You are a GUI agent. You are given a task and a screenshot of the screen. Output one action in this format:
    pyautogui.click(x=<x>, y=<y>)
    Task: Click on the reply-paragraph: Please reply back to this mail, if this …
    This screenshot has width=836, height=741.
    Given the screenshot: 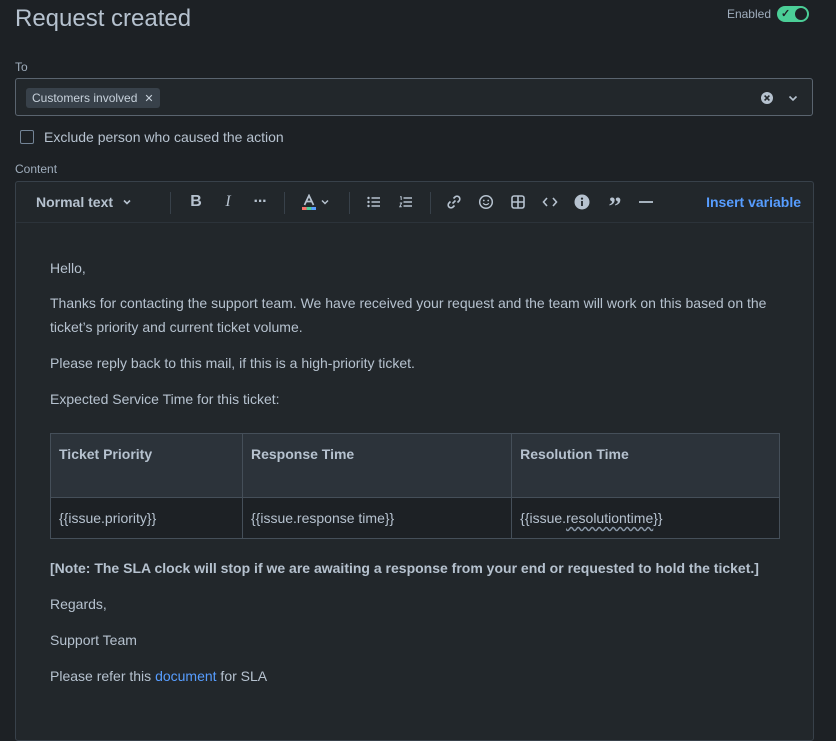 What is the action you would take?
    pyautogui.click(x=232, y=363)
    